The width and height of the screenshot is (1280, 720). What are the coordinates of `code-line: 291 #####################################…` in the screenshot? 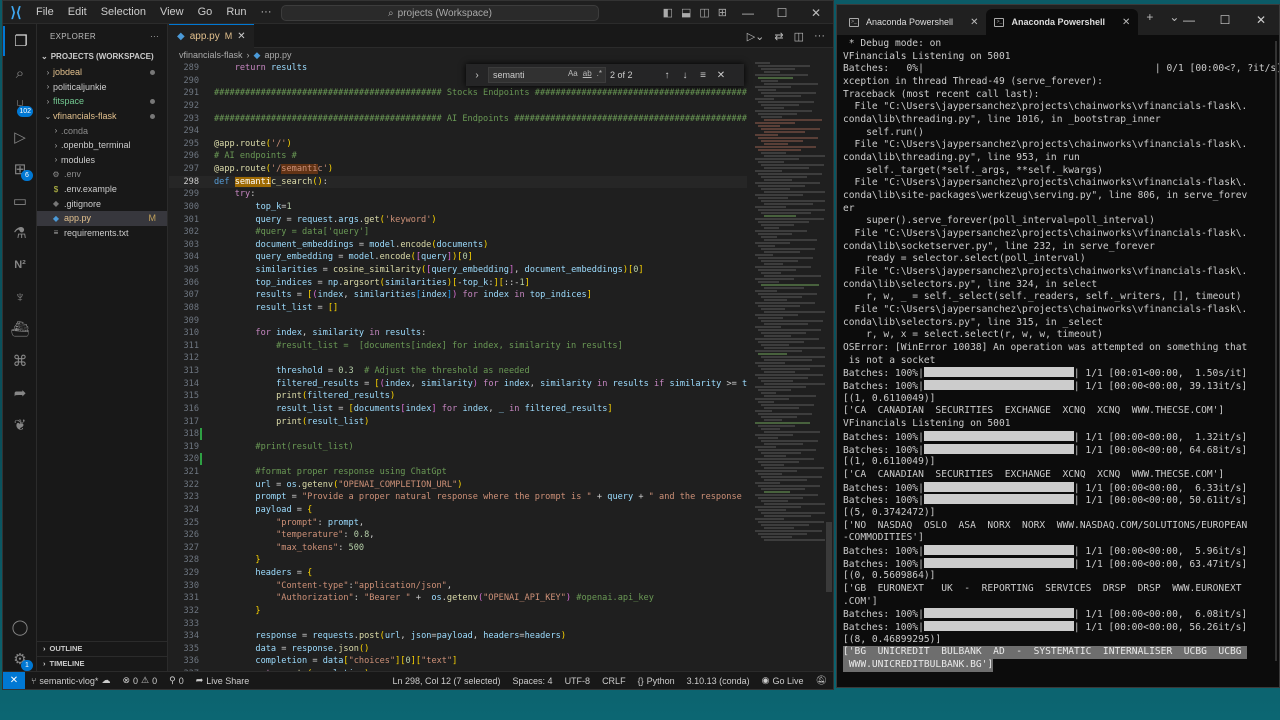 It's located at (458, 93).